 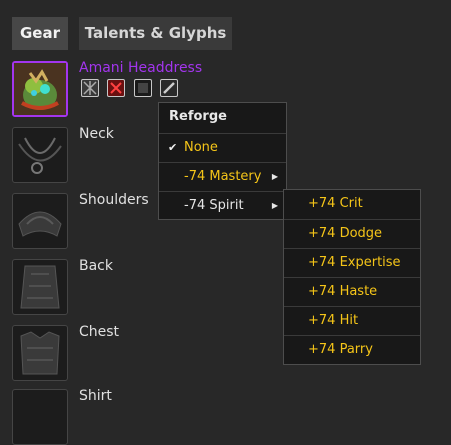 I want to click on menu-item-label: +74 Expertise, so click(x=354, y=262).